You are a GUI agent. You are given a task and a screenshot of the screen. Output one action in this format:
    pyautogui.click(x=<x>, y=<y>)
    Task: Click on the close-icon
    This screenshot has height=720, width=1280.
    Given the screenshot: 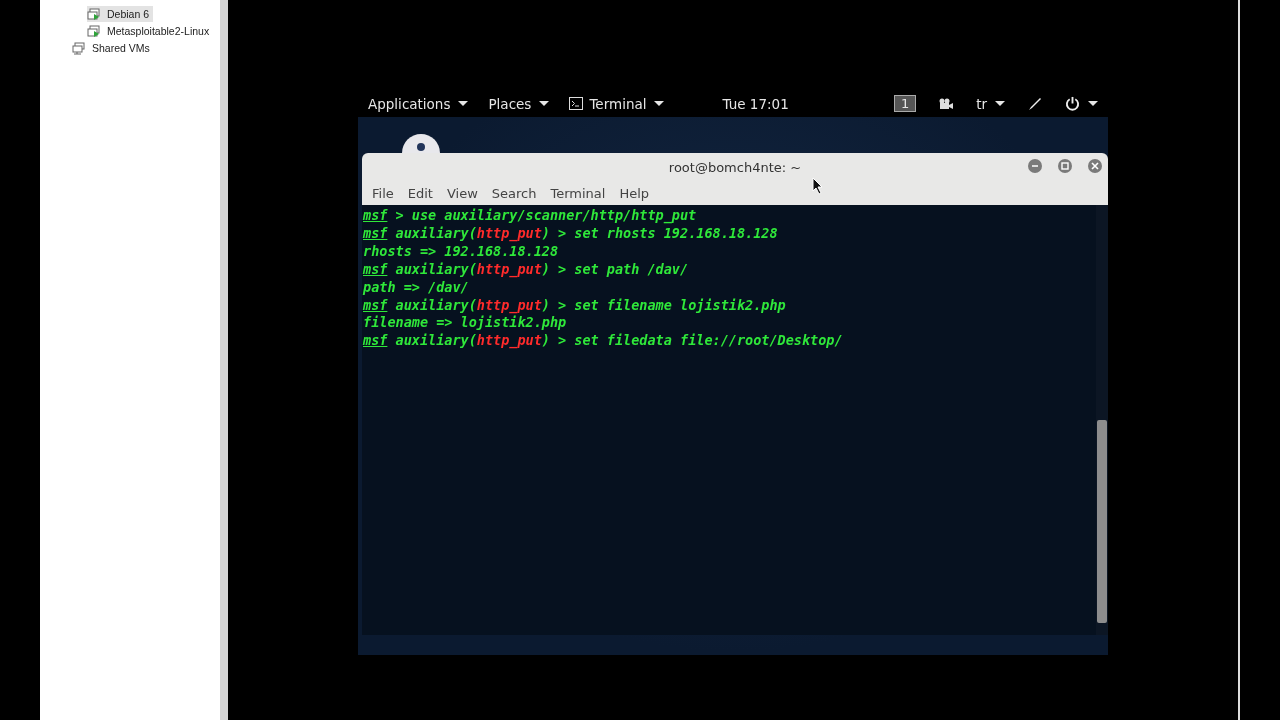 What is the action you would take?
    pyautogui.click(x=1095, y=166)
    